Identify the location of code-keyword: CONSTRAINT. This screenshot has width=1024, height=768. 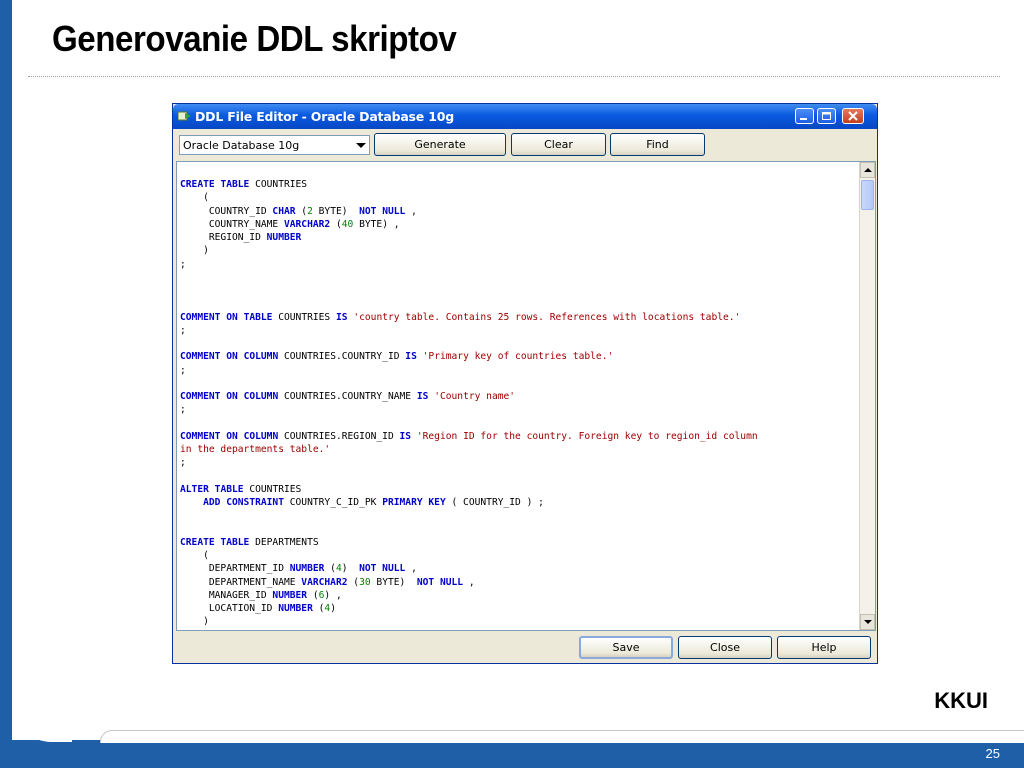
(255, 502).